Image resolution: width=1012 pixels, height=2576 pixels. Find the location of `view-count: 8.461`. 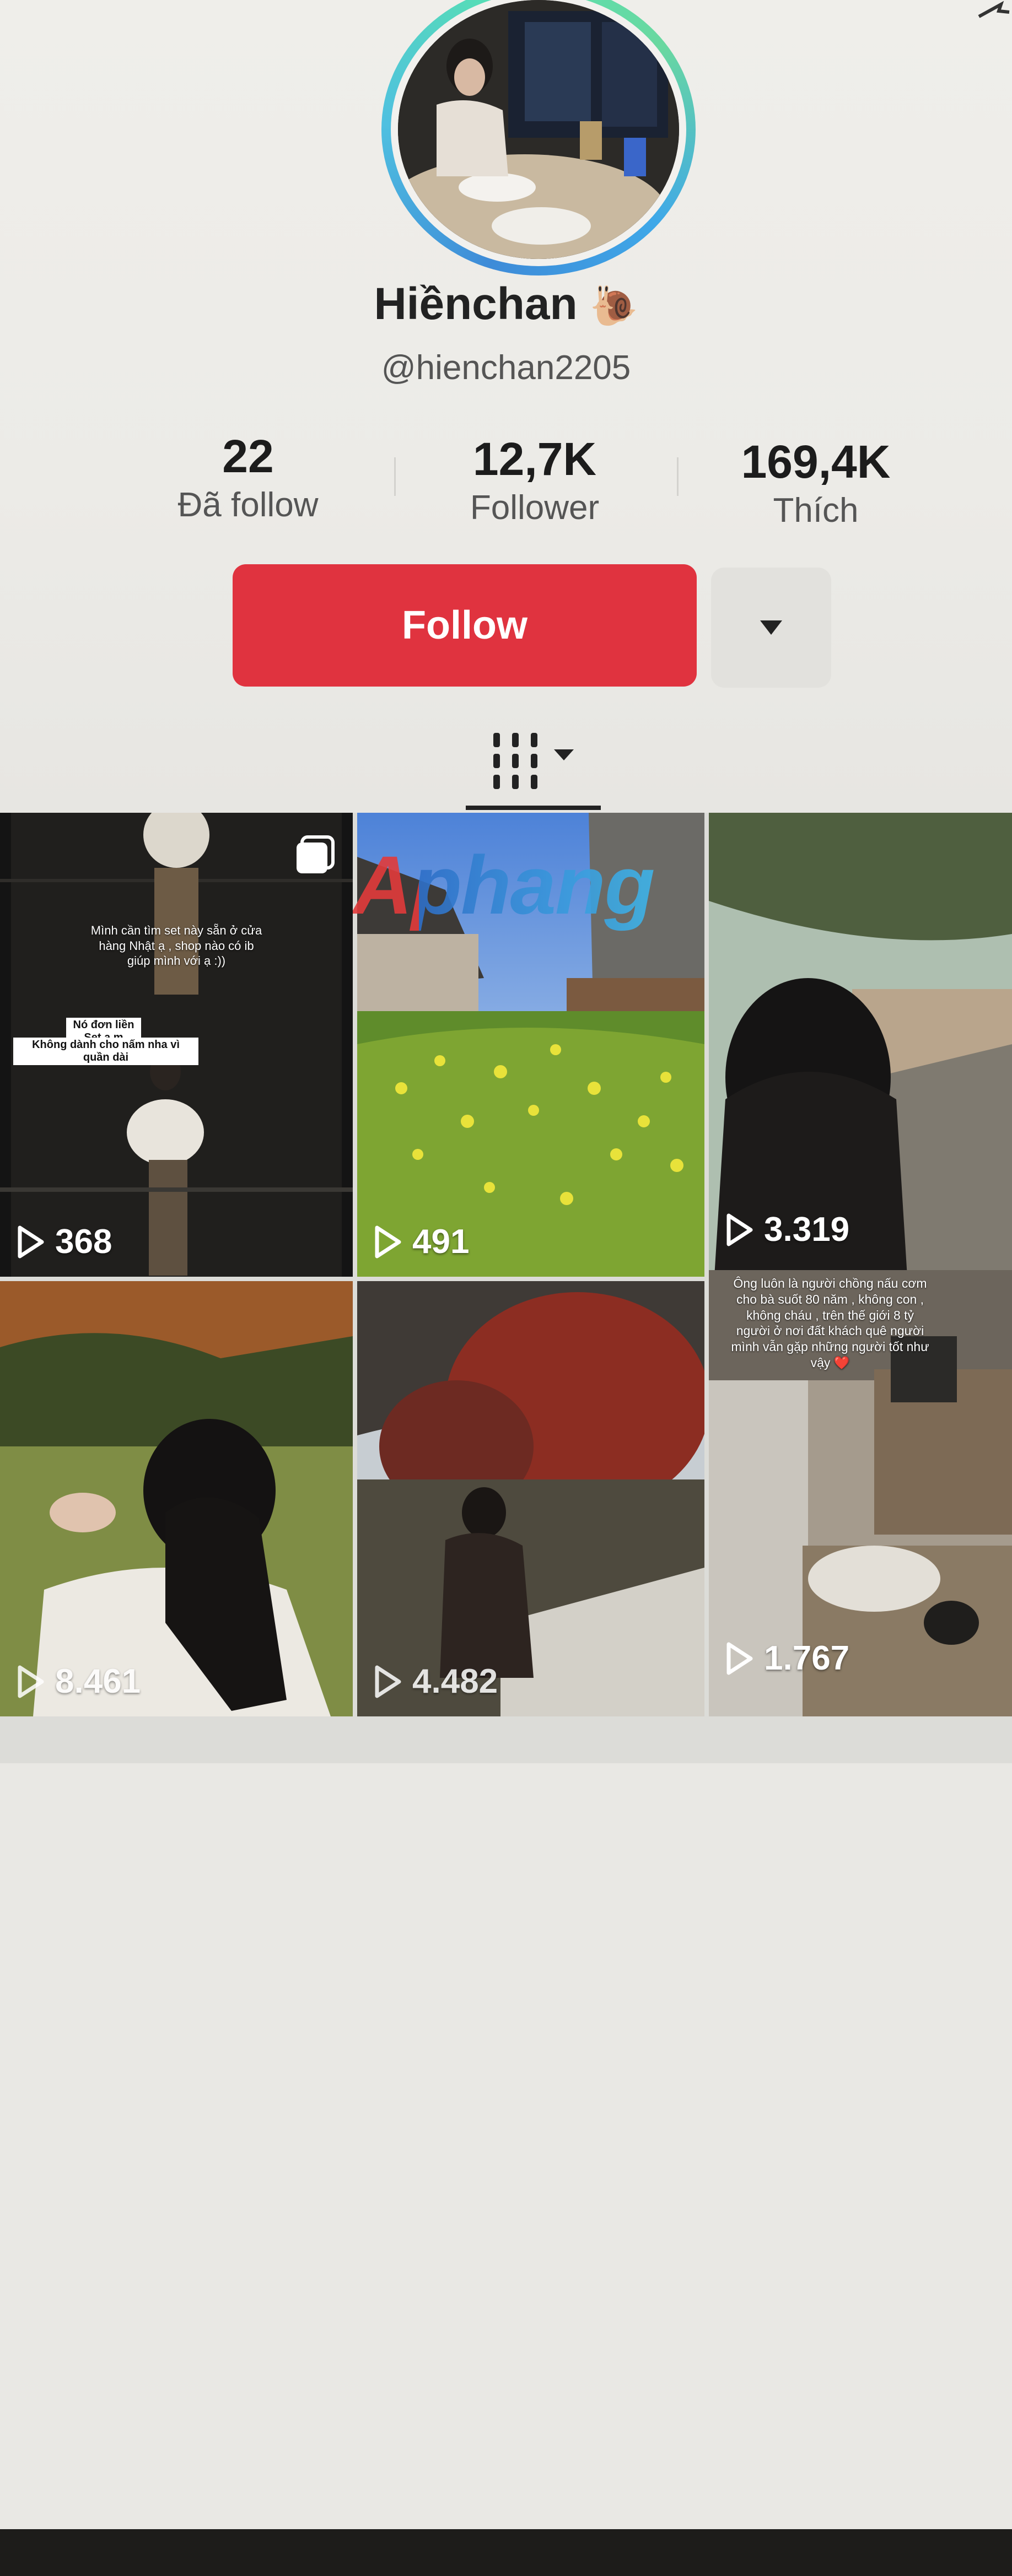

view-count: 8.461 is located at coordinates (79, 1681).